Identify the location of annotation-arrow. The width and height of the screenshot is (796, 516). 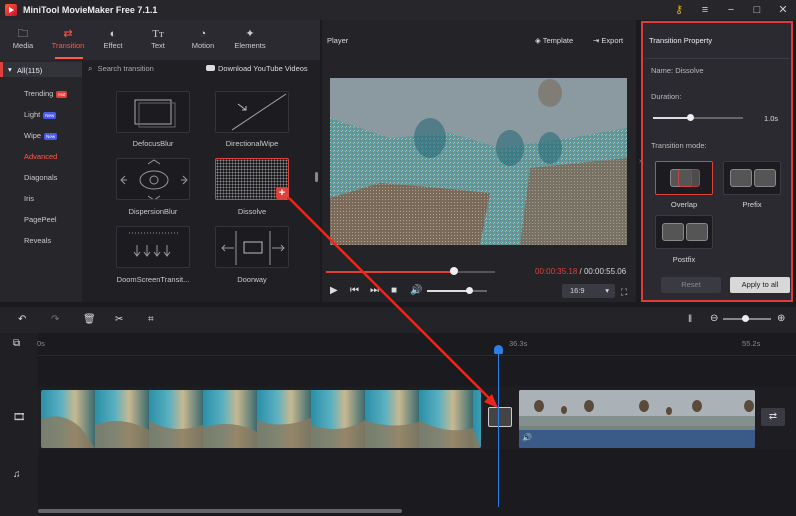
(393, 302).